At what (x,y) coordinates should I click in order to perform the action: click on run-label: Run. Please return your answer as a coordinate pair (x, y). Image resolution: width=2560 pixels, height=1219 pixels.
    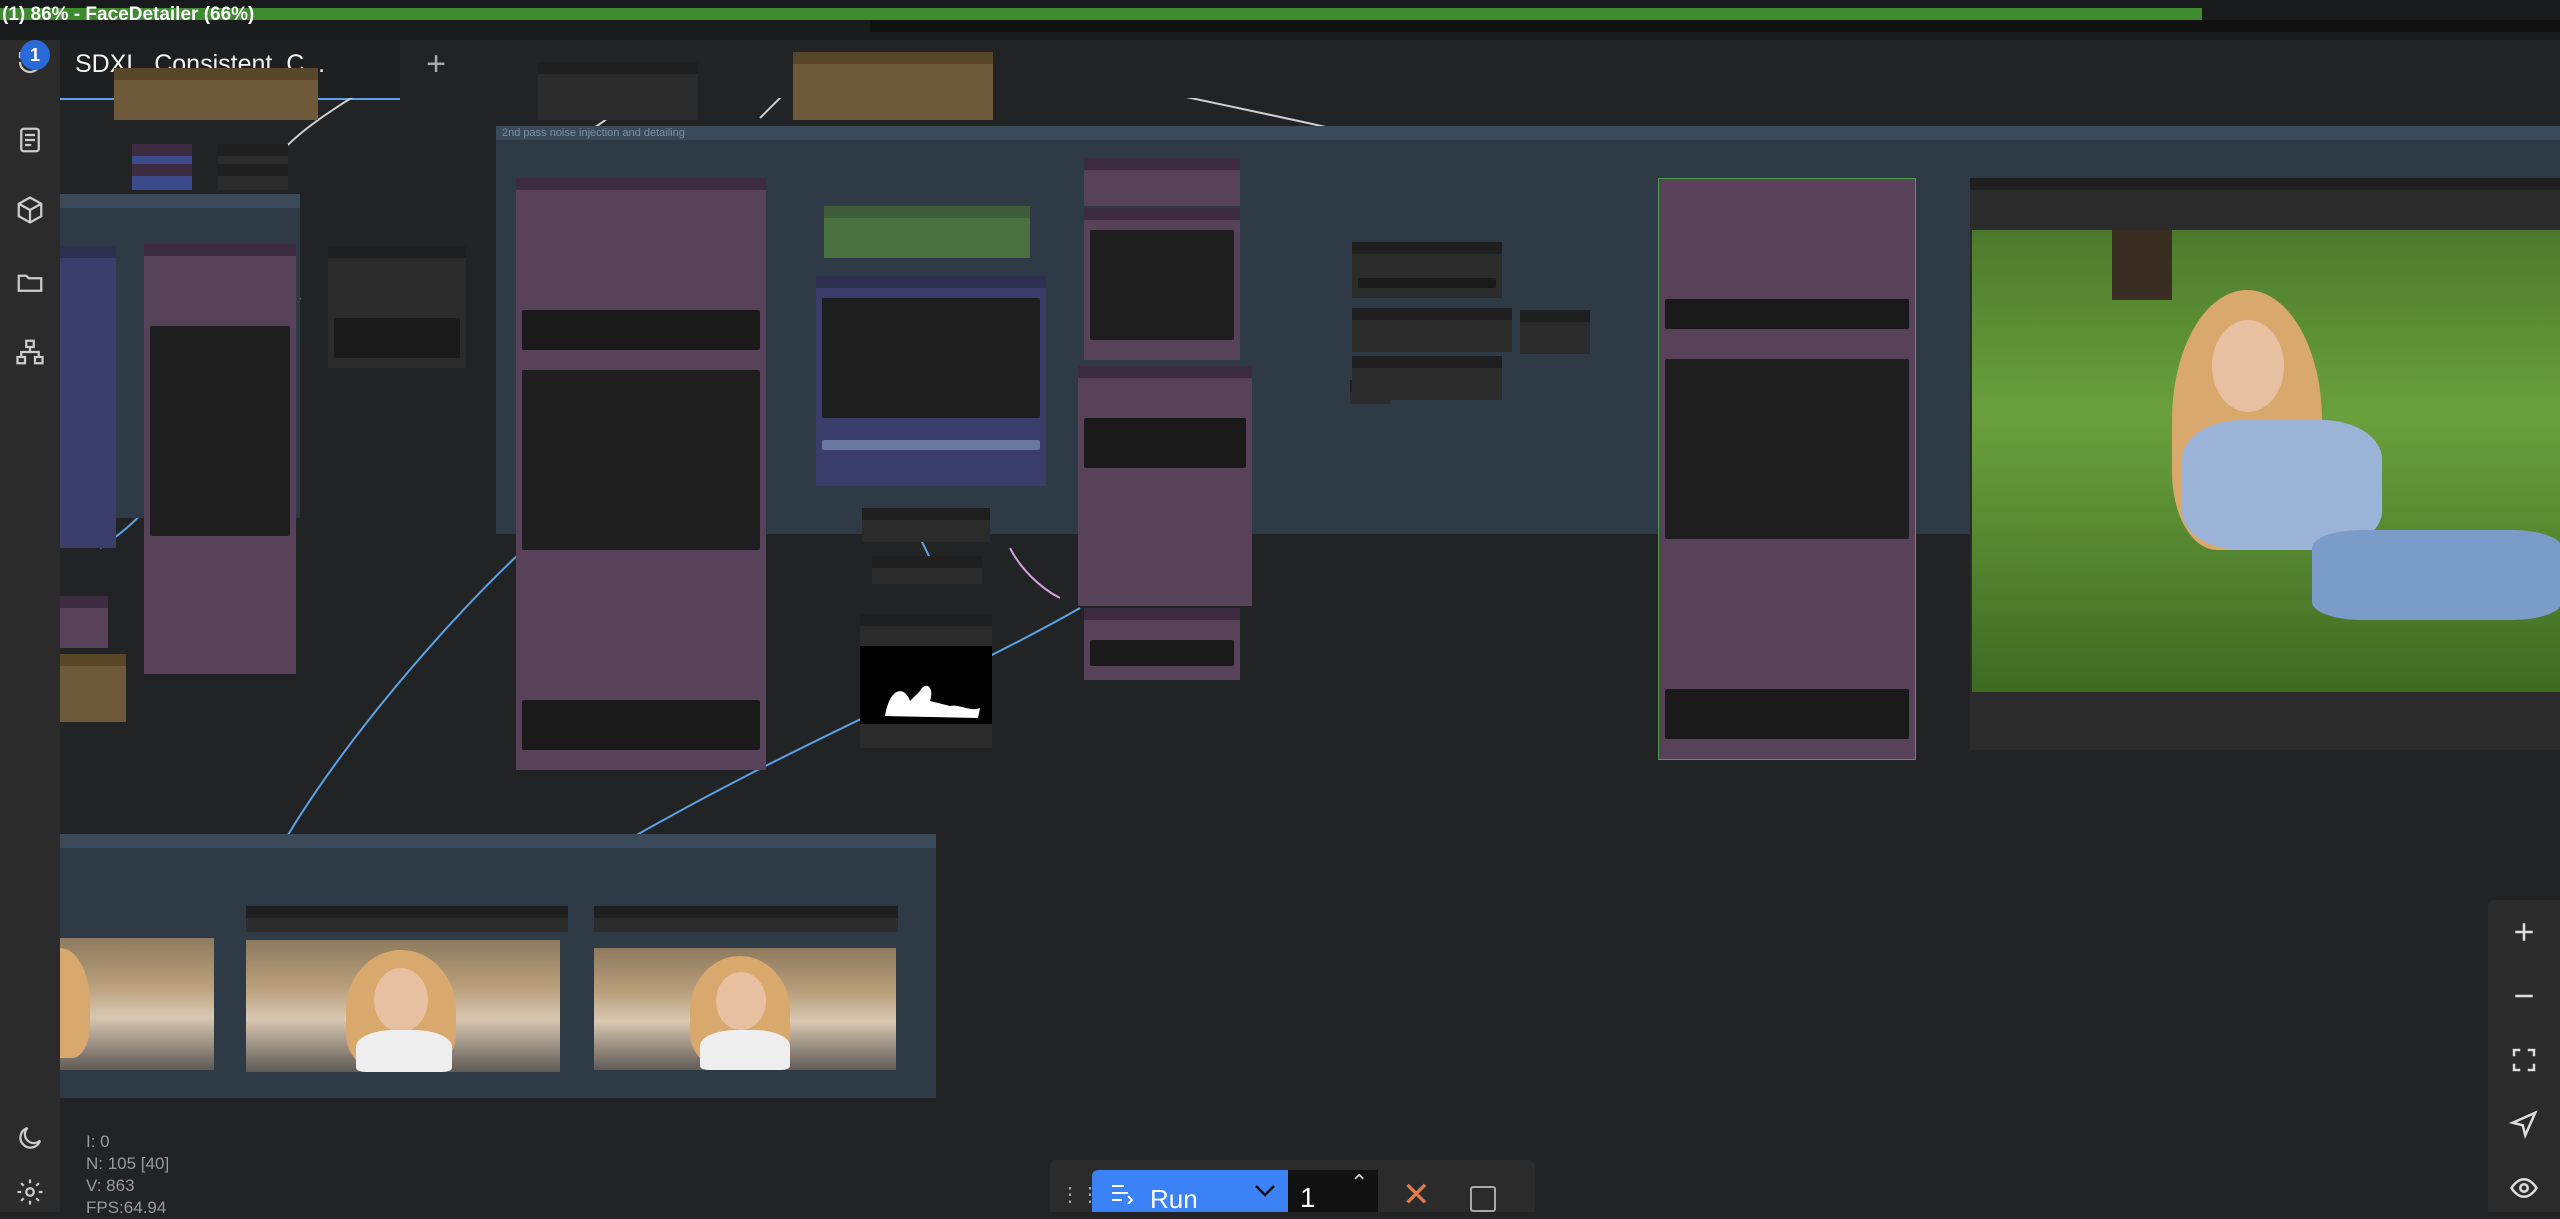
    Looking at the image, I should click on (1174, 1199).